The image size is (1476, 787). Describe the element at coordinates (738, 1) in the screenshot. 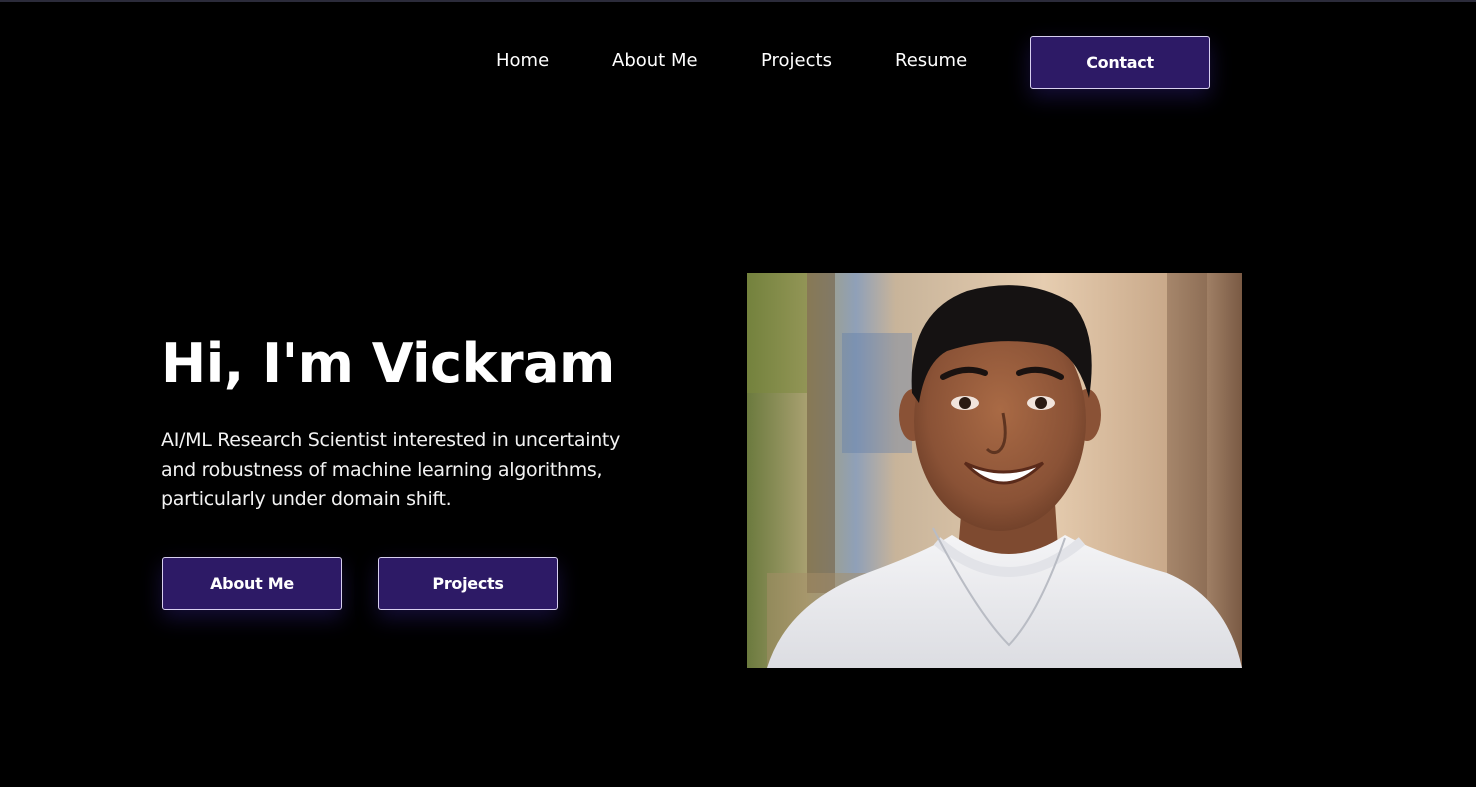

I see `top-divider` at that location.